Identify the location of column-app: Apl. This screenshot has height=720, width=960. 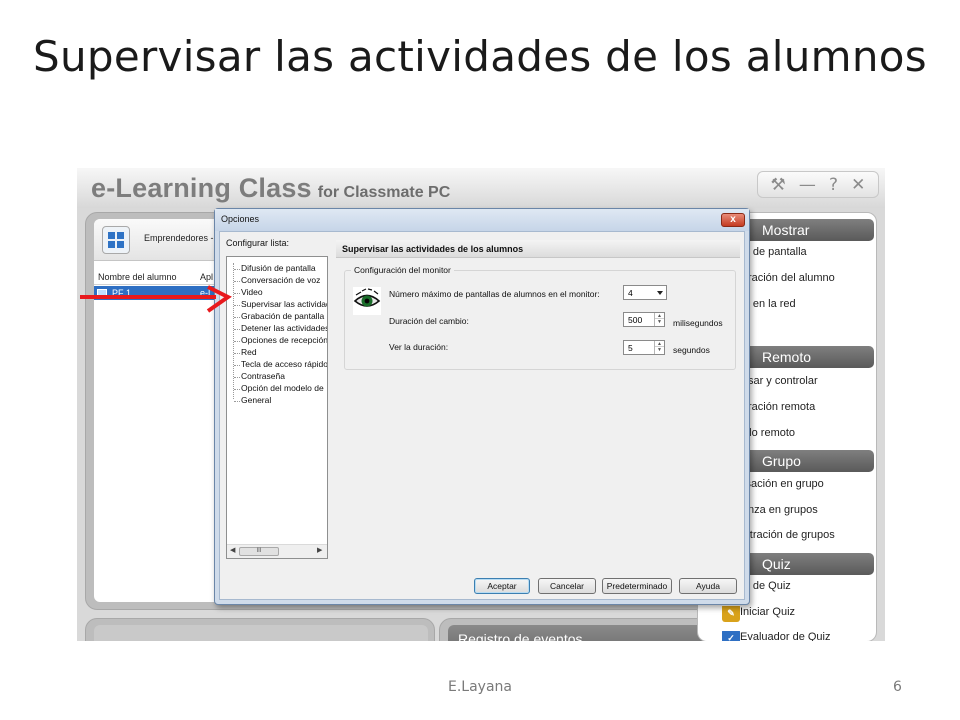
(206, 277).